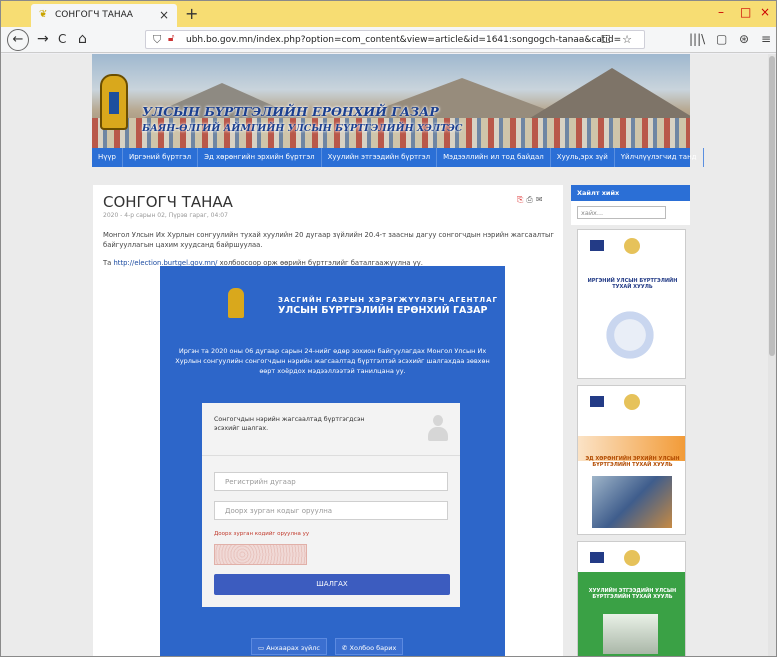  Describe the element at coordinates (290, 111) in the screenshot. I see `banner-title: УЛСЫН БҮРТГЭЛИЙН ЕРӨНХИЙ ГАЗАР` at that location.